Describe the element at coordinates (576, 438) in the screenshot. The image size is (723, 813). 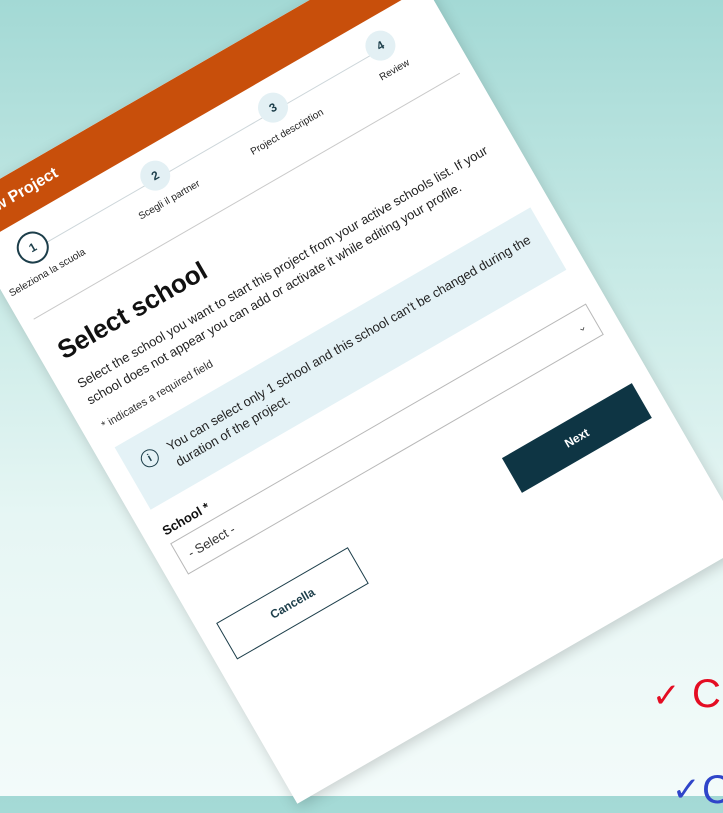
I see `next-button: Next` at that location.